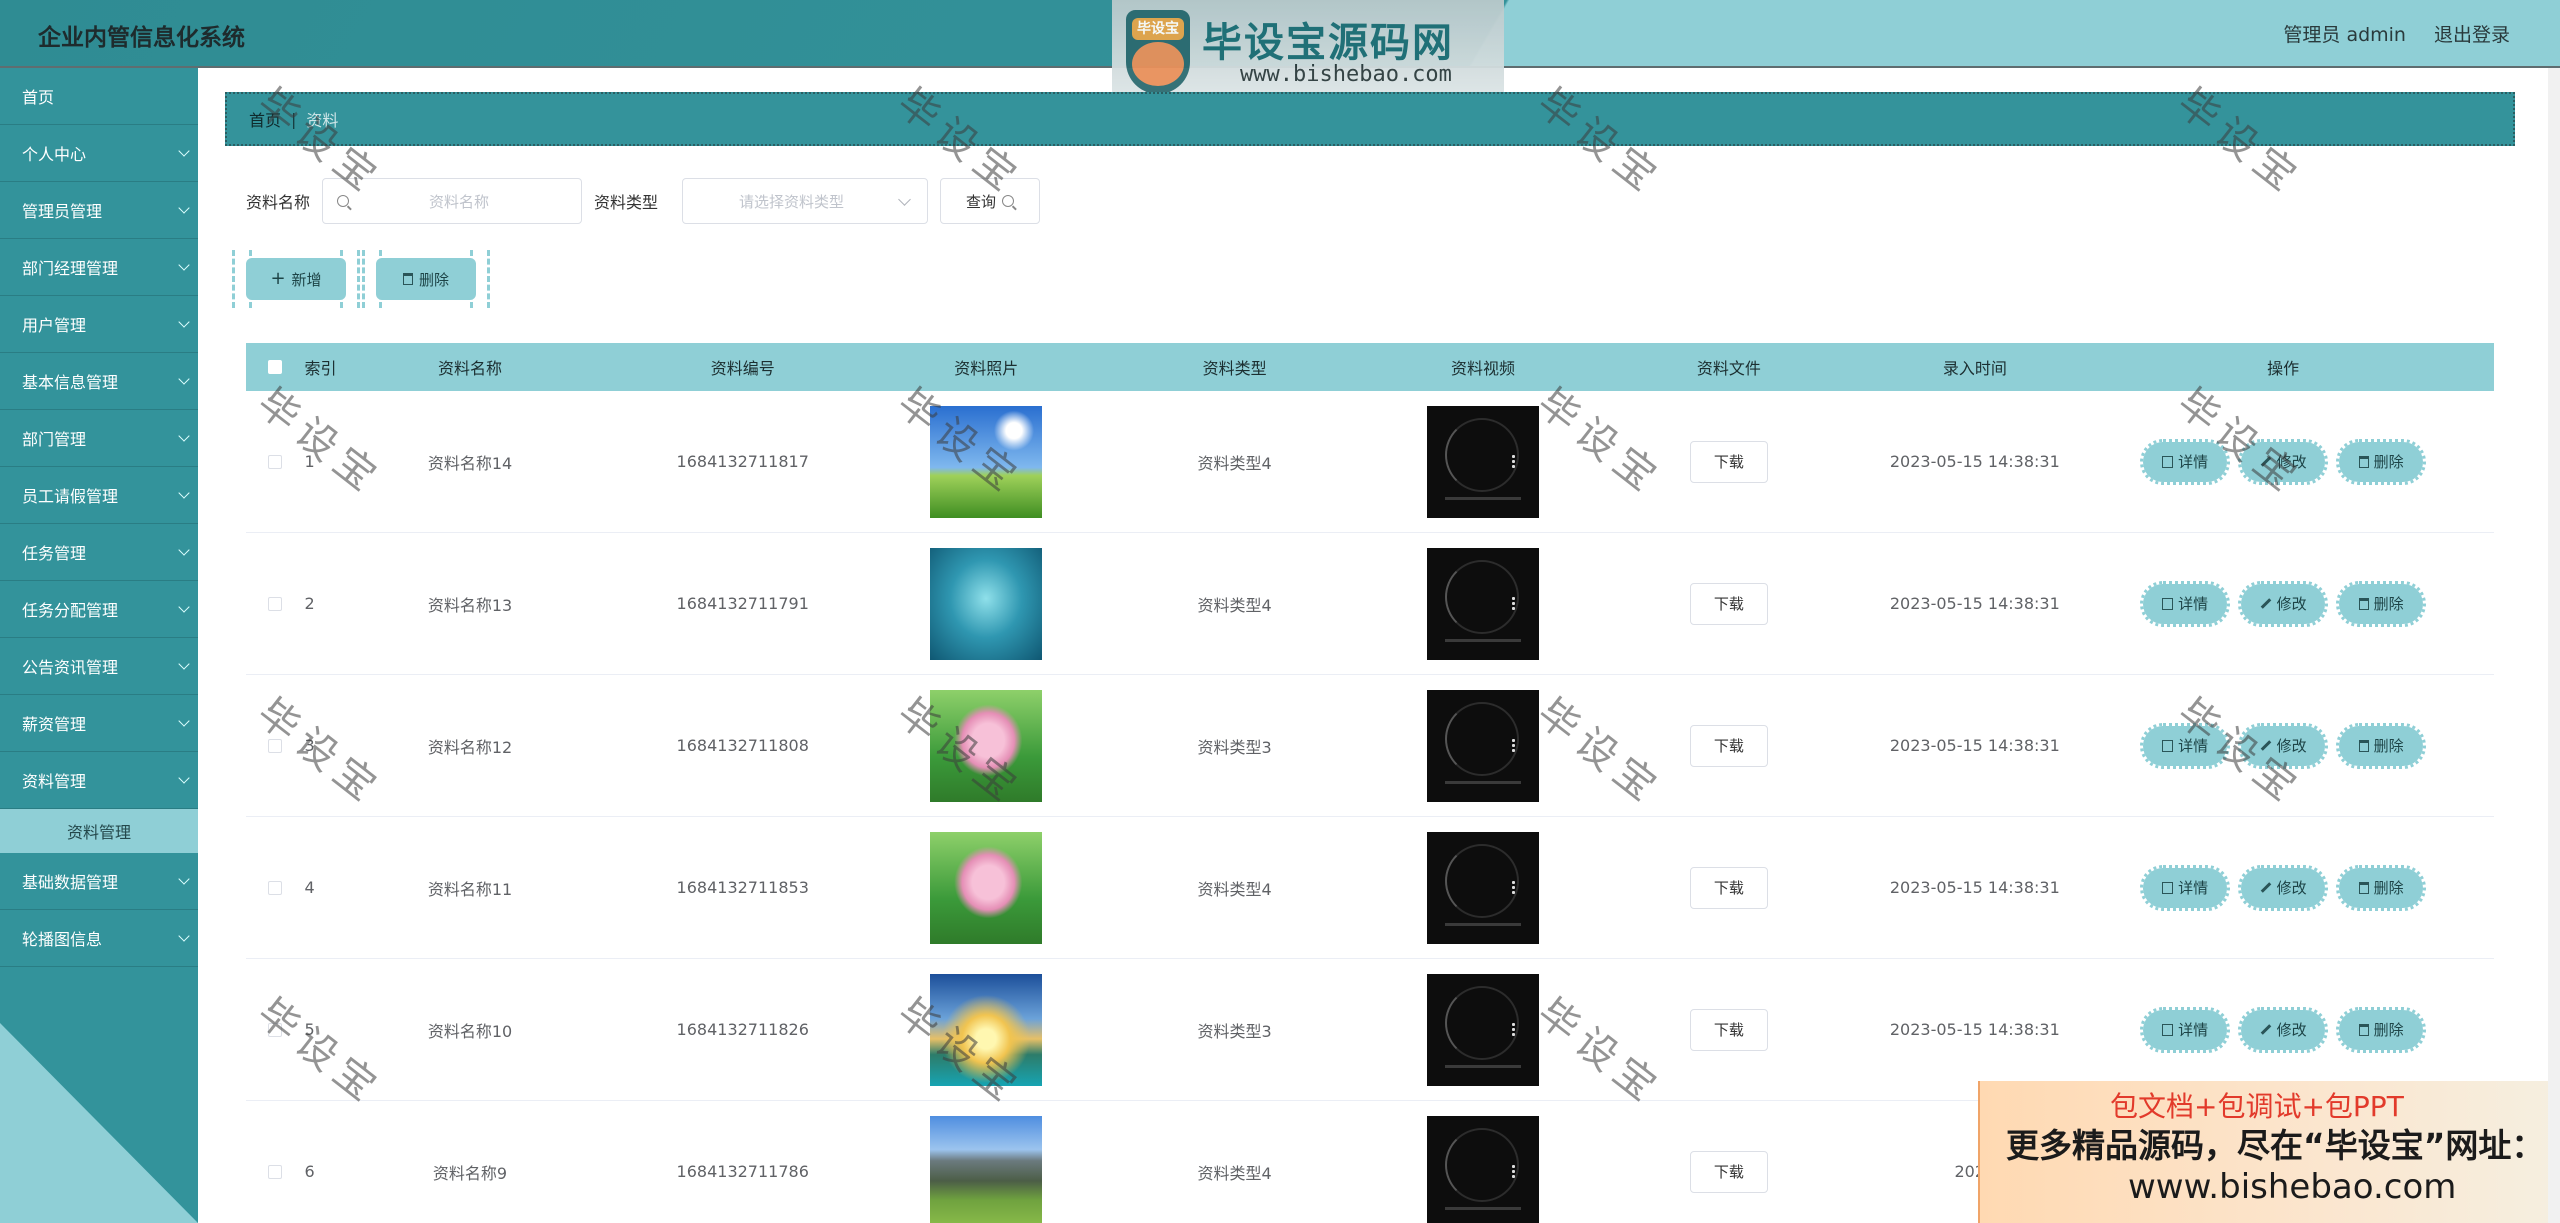 The image size is (2560, 1223). What do you see at coordinates (1370, 367) in the screenshot?
I see `table-header: 索引 资料名称 资料编号 资料照片 资料类型 资料视频 资料文件 录入时间 操作` at bounding box center [1370, 367].